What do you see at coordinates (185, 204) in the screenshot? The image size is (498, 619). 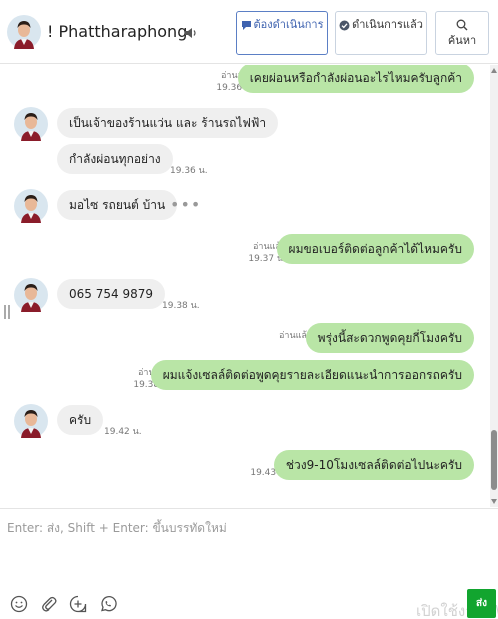 I see `message-more-button: •••` at bounding box center [185, 204].